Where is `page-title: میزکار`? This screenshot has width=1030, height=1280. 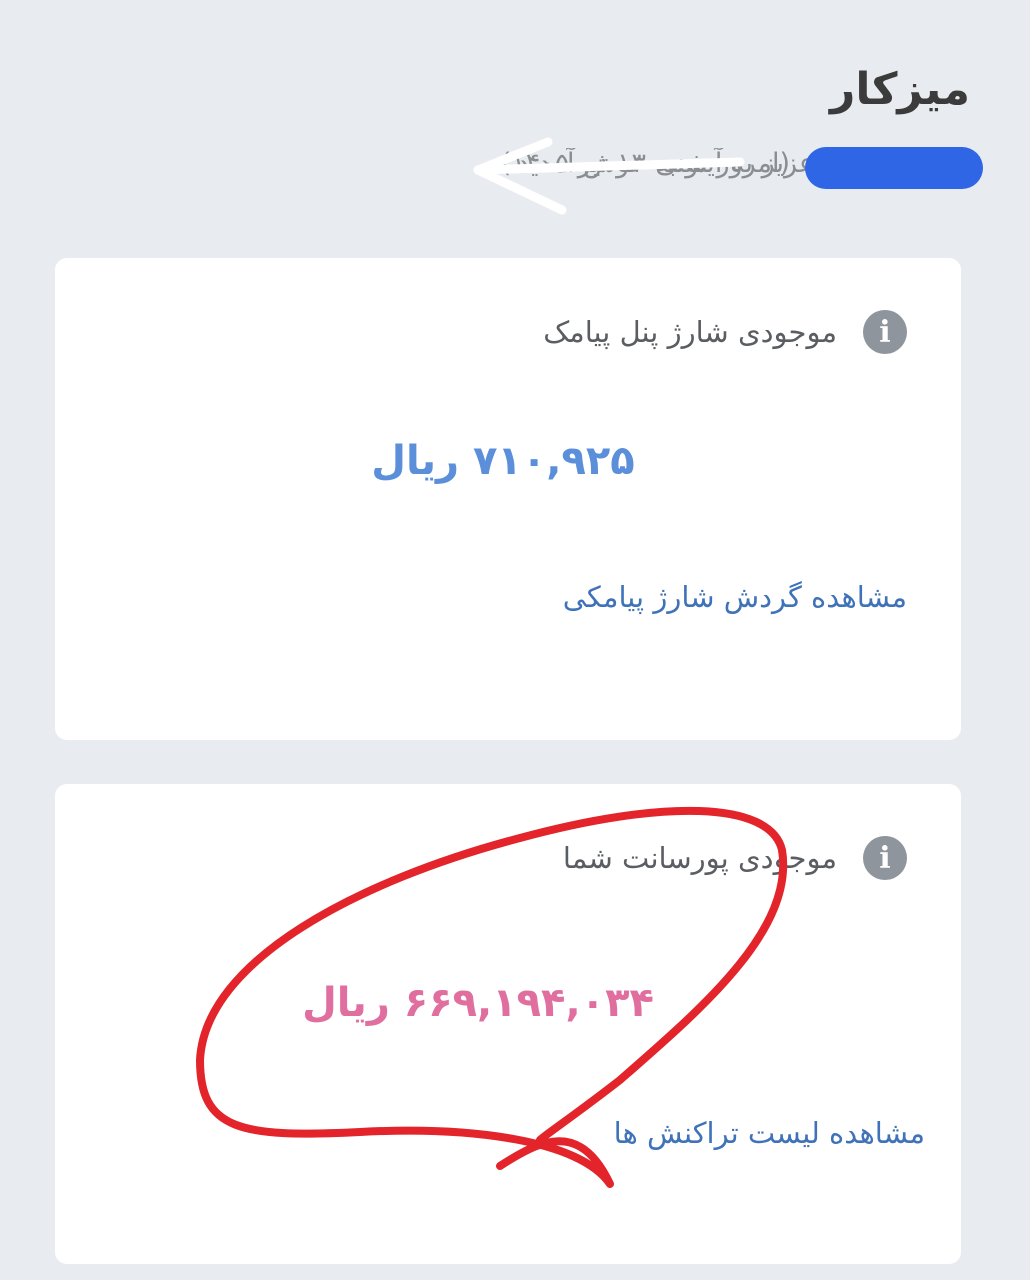
page-title: میزکار is located at coordinates (899, 89).